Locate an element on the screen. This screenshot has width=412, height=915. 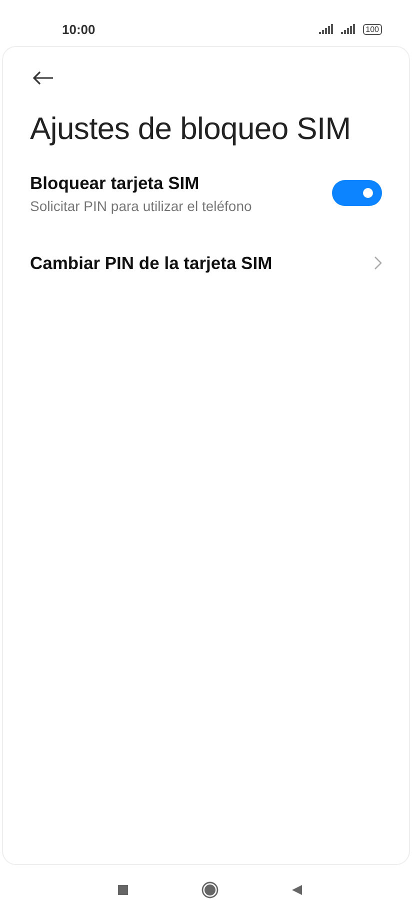
battery-level: 100 is located at coordinates (372, 29).